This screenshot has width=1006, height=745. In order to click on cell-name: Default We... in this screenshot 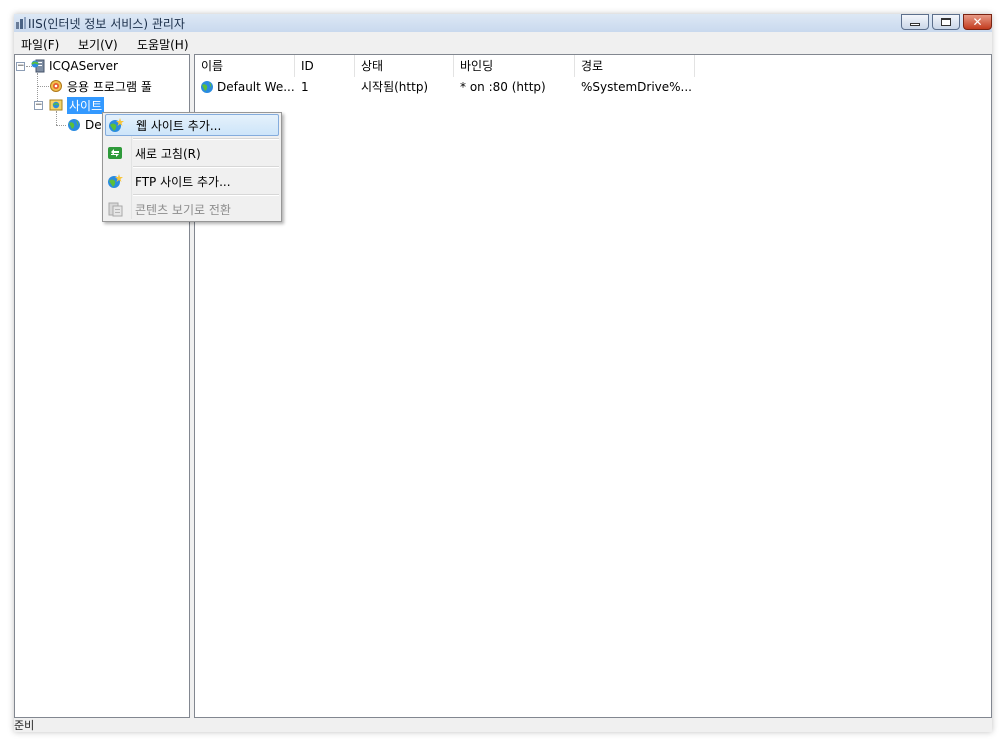, I will do `click(256, 87)`.